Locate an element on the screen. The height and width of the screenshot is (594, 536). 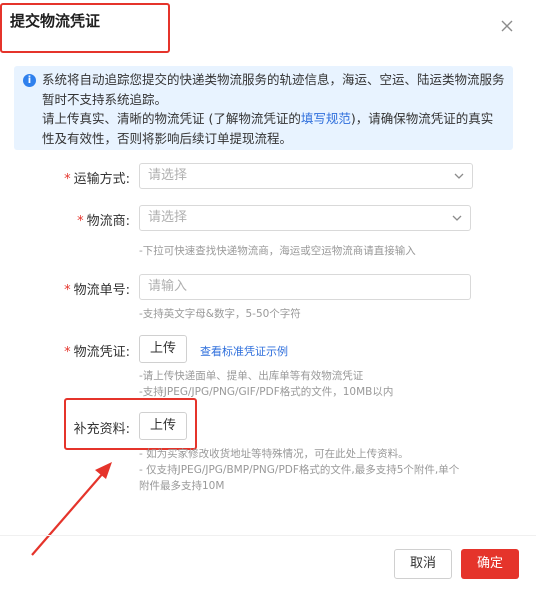
voucher-label: * 物流凭证: is located at coordinates (85, 350).